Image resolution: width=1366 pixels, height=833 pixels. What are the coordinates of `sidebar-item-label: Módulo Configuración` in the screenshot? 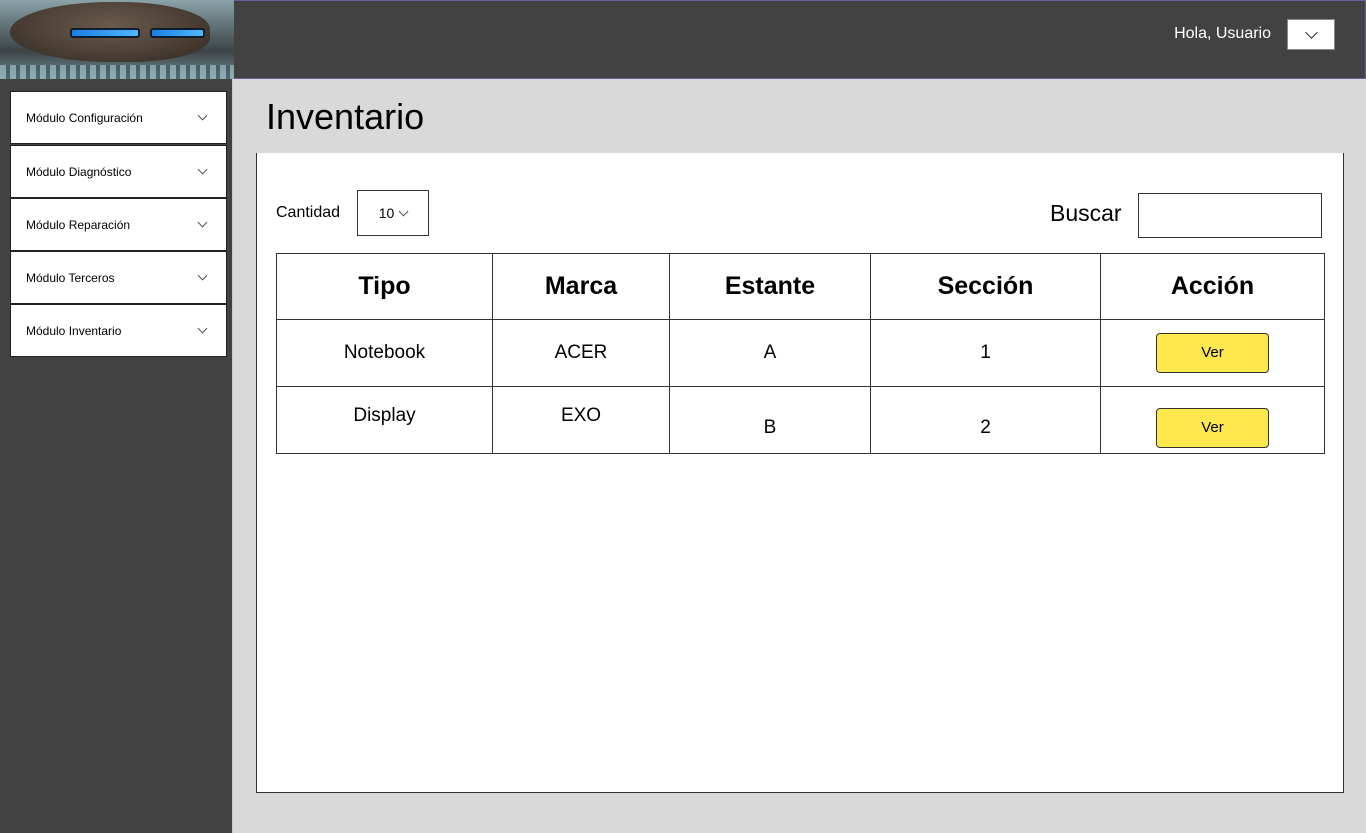 It's located at (84, 117).